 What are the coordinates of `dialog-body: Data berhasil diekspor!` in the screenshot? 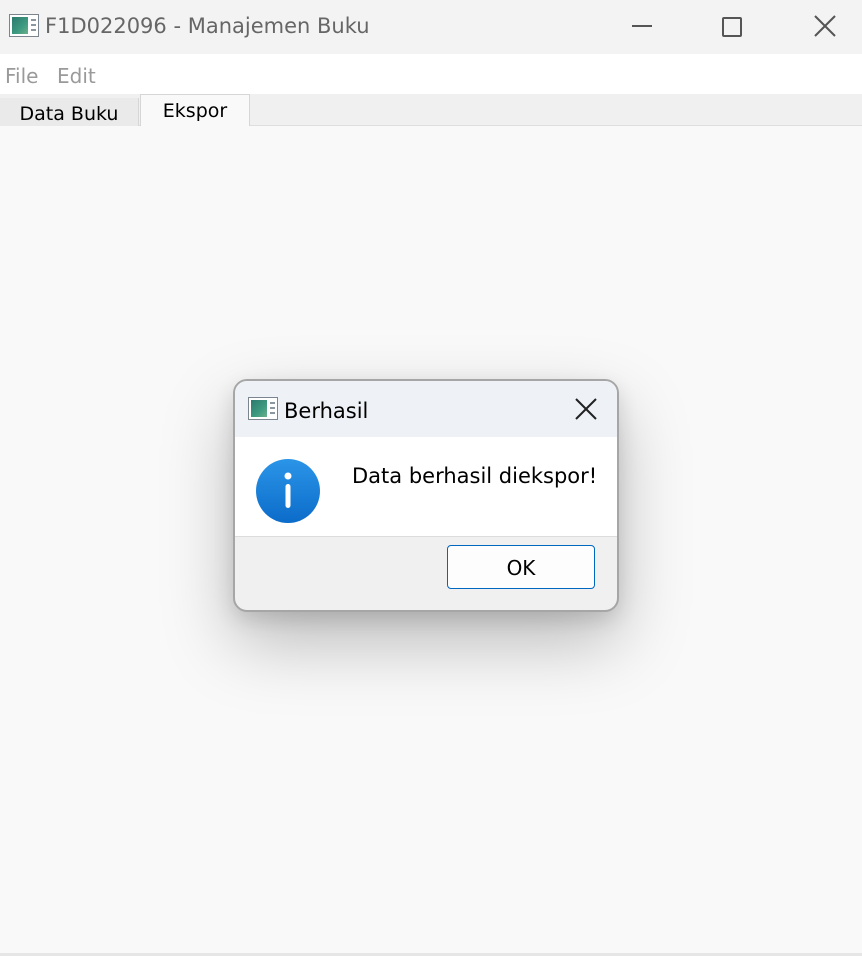 It's located at (426, 487).